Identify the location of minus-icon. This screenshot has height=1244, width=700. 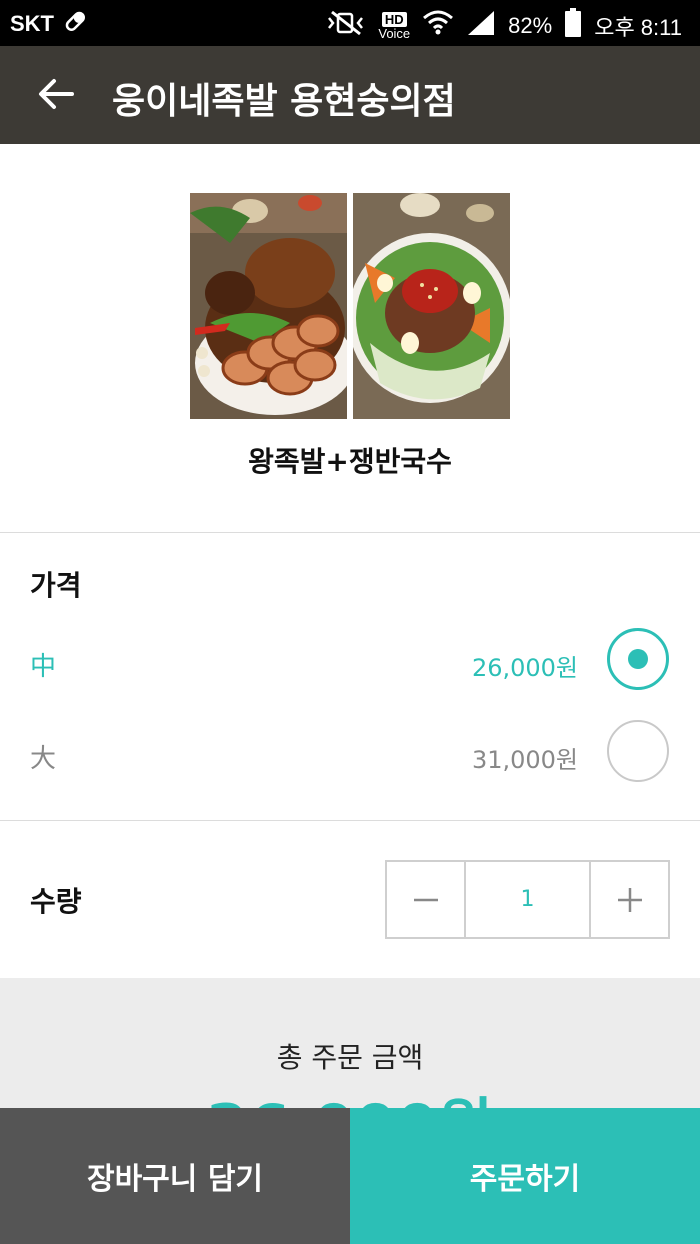
(425, 899).